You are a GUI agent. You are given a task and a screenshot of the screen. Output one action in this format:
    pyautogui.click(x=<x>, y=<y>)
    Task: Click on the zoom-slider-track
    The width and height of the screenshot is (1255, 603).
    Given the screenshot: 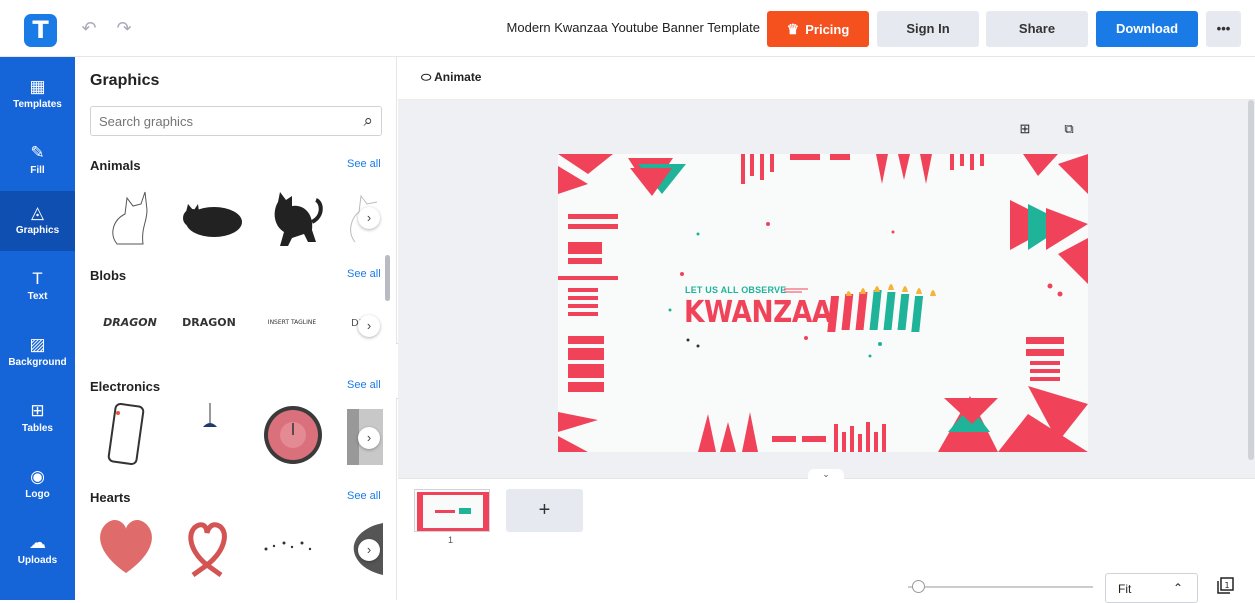 What is the action you would take?
    pyautogui.click(x=1000, y=587)
    